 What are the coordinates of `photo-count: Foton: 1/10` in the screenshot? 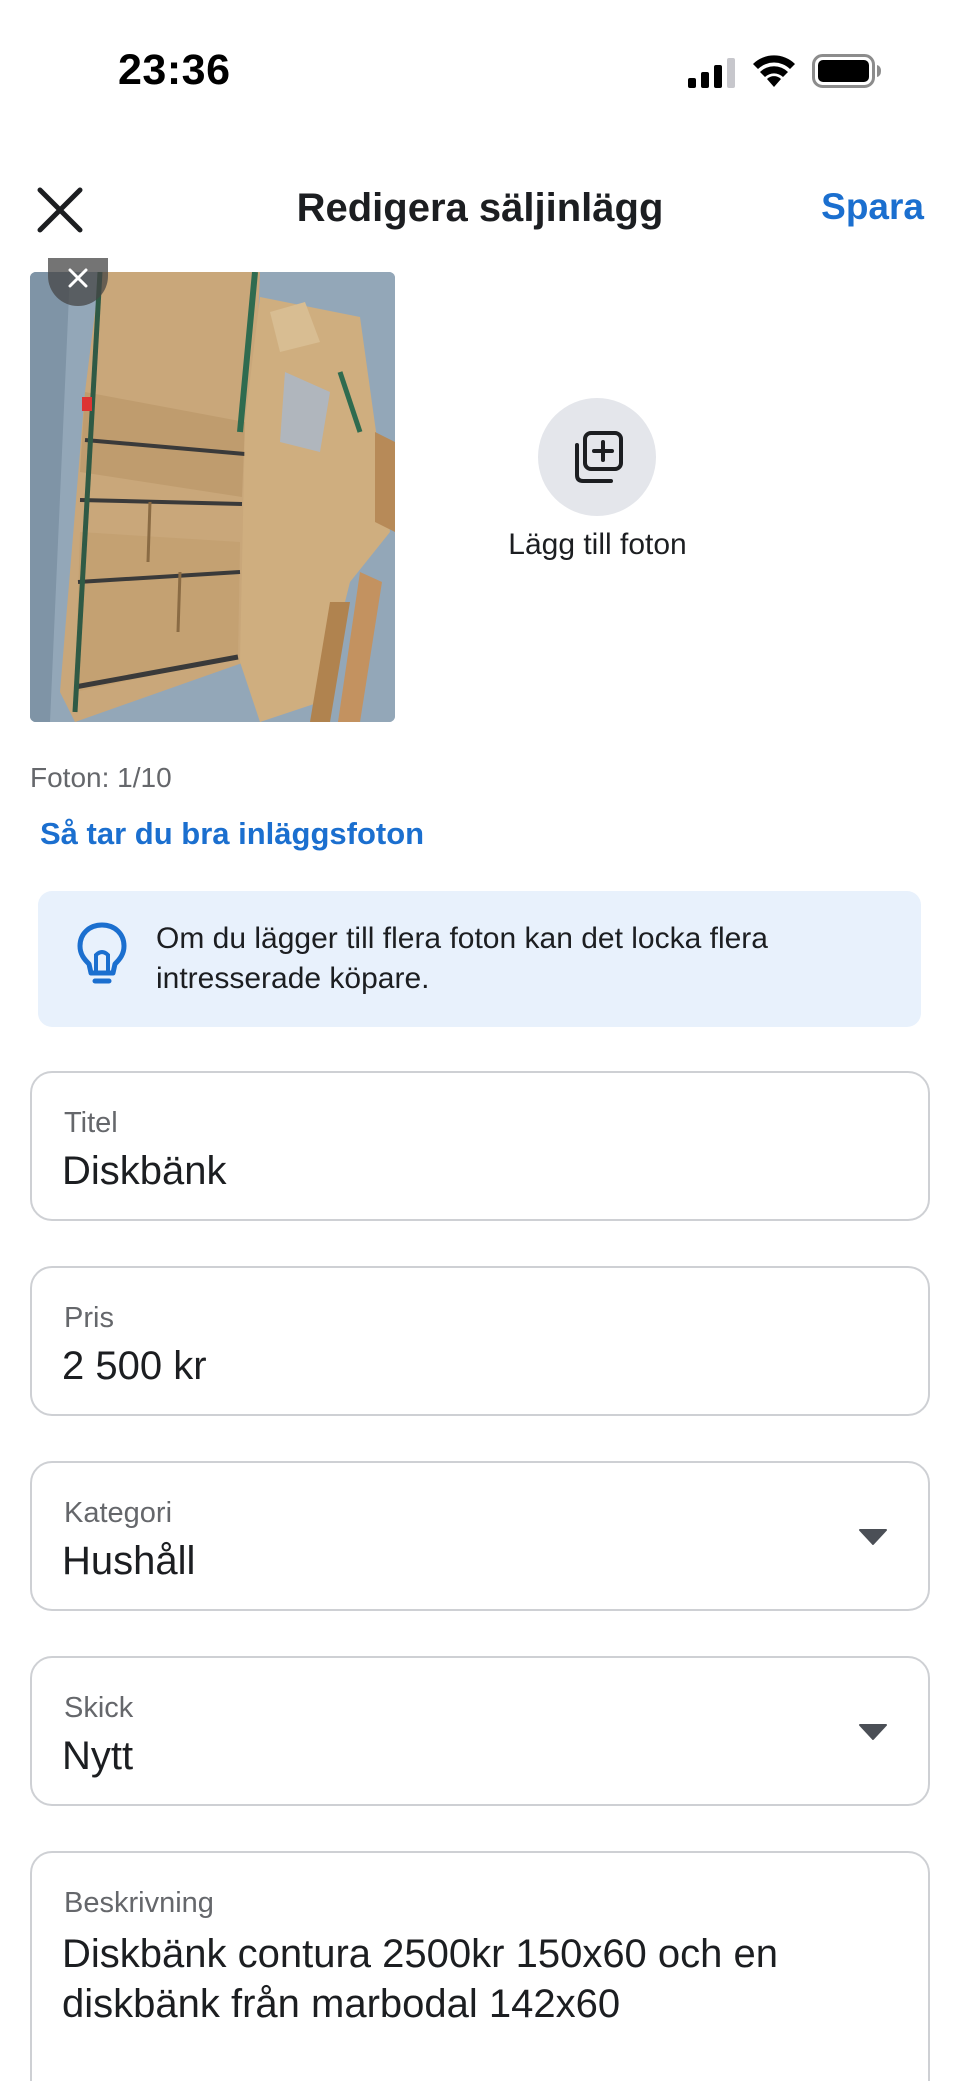 It's located at (101, 777).